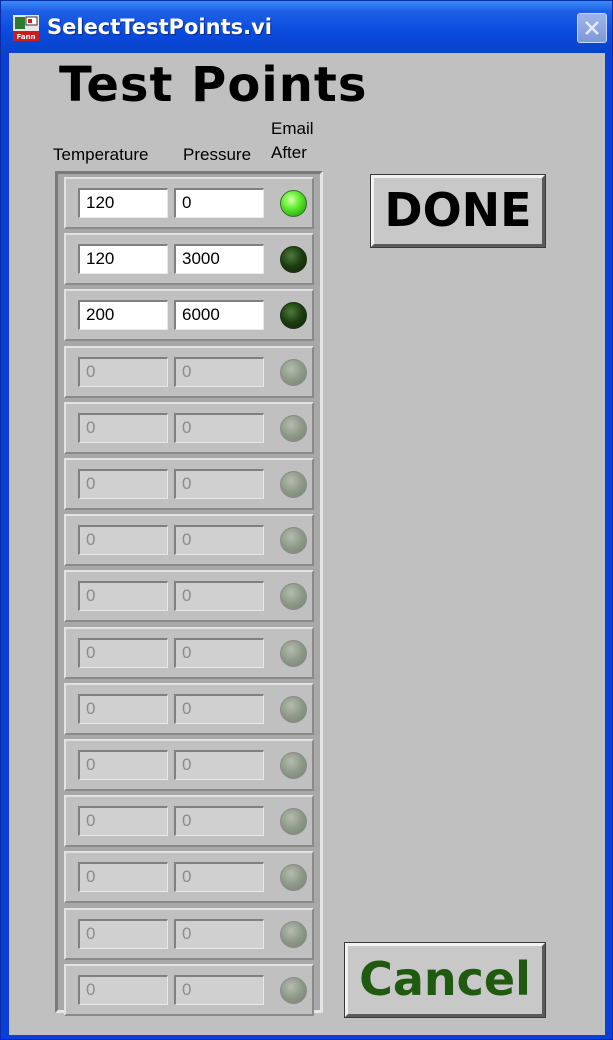  Describe the element at coordinates (25, 37) in the screenshot. I see `svg-text: Fann` at that location.